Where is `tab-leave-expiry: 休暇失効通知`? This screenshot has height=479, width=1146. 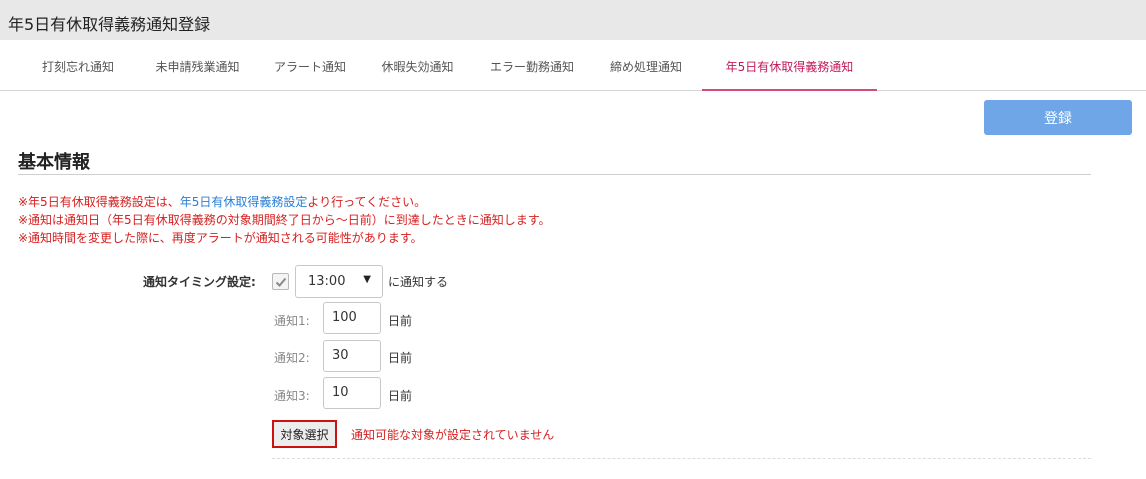
tab-leave-expiry: 休暇失効通知 is located at coordinates (417, 65).